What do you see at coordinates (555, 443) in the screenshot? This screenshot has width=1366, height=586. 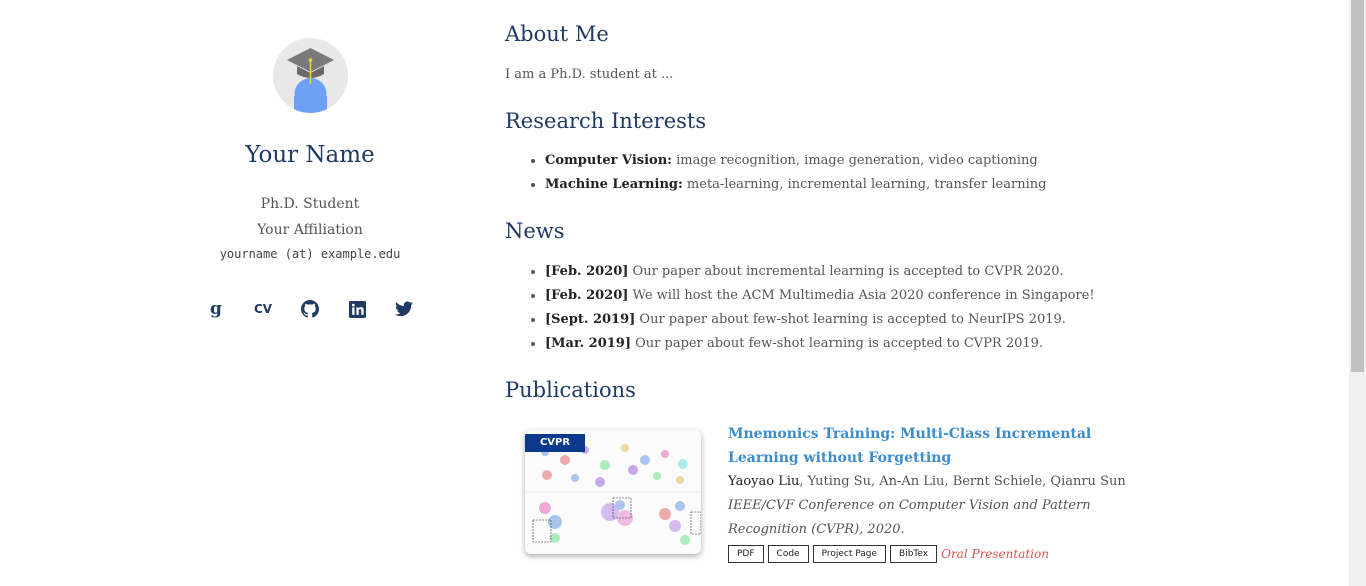 I see `venue-badge: CVPR` at bounding box center [555, 443].